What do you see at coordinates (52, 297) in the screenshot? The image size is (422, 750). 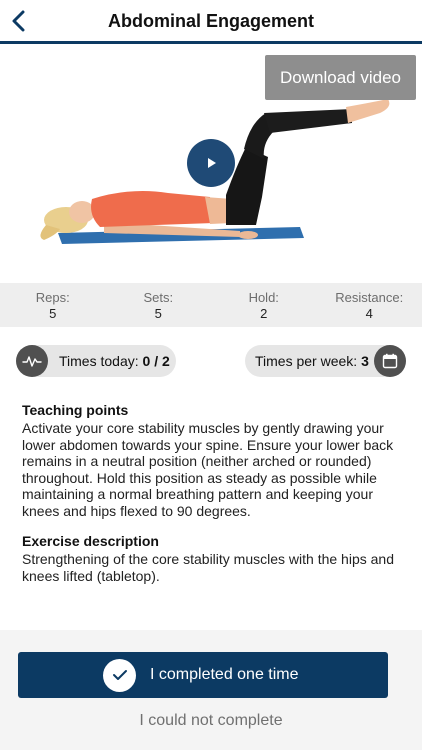 I see `stat-label: Reps:` at bounding box center [52, 297].